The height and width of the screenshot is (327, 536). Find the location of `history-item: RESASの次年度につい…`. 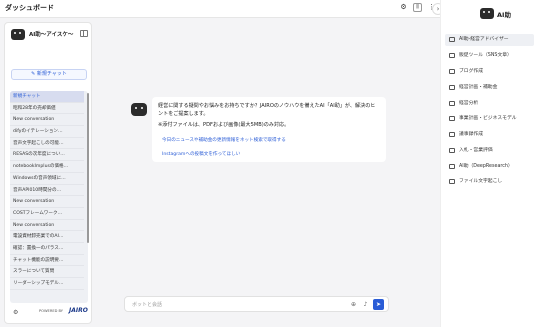

history-item: RESASの次年度につい… is located at coordinates (47, 155).